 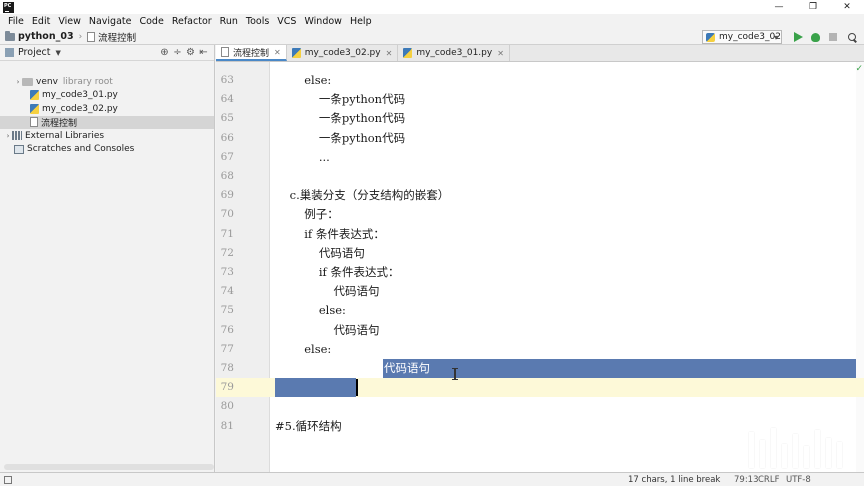 I want to click on restore-button: ❐, so click(x=813, y=7).